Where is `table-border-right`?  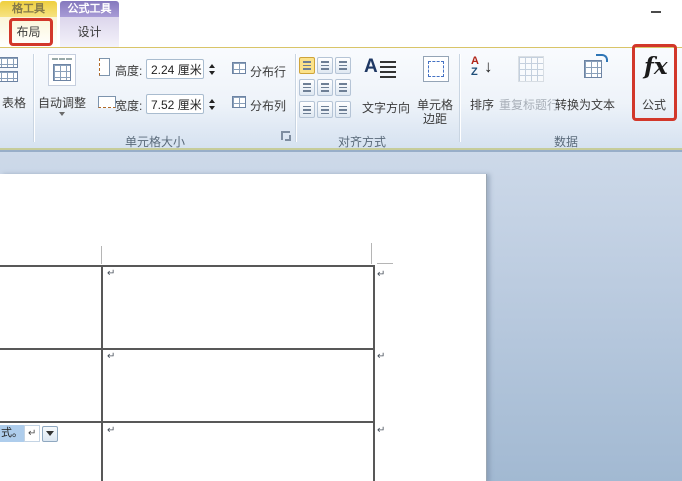
table-border-right is located at coordinates (374, 373).